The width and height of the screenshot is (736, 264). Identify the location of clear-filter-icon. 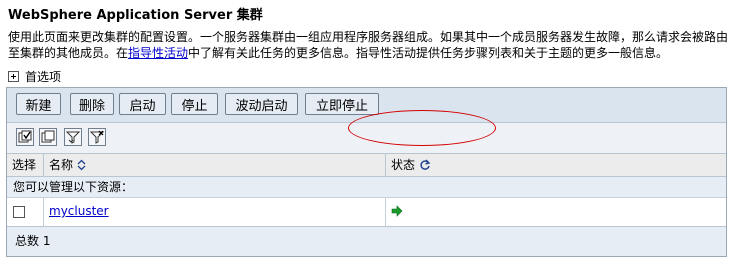
(97, 137).